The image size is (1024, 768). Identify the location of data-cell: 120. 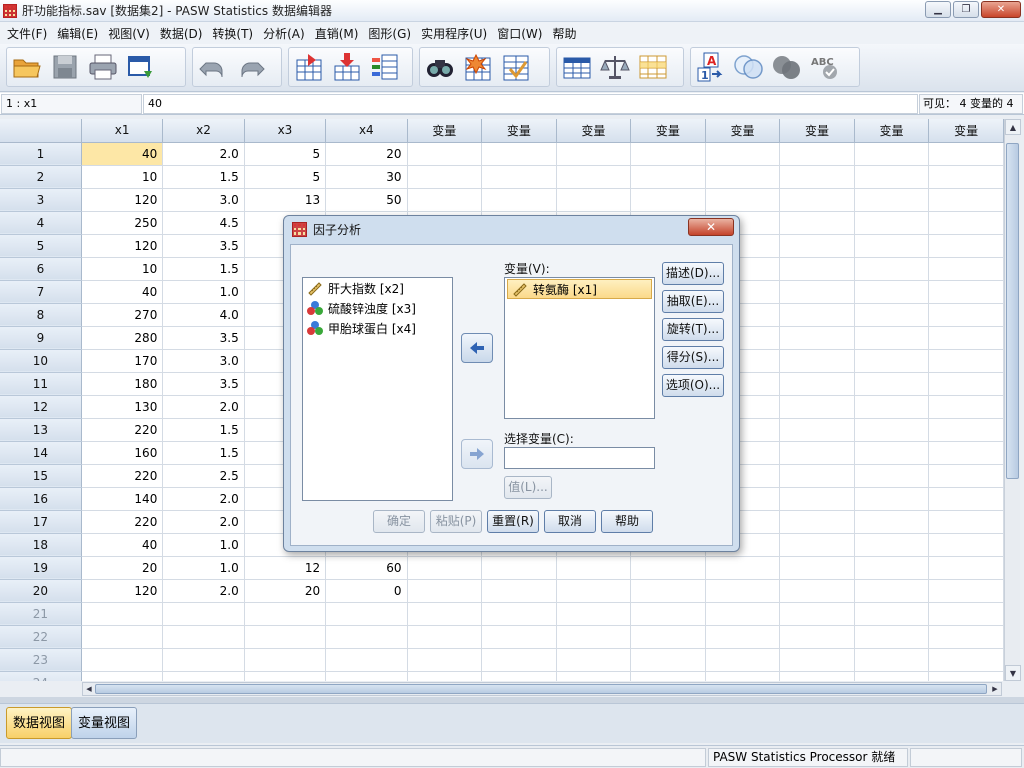
(122, 200).